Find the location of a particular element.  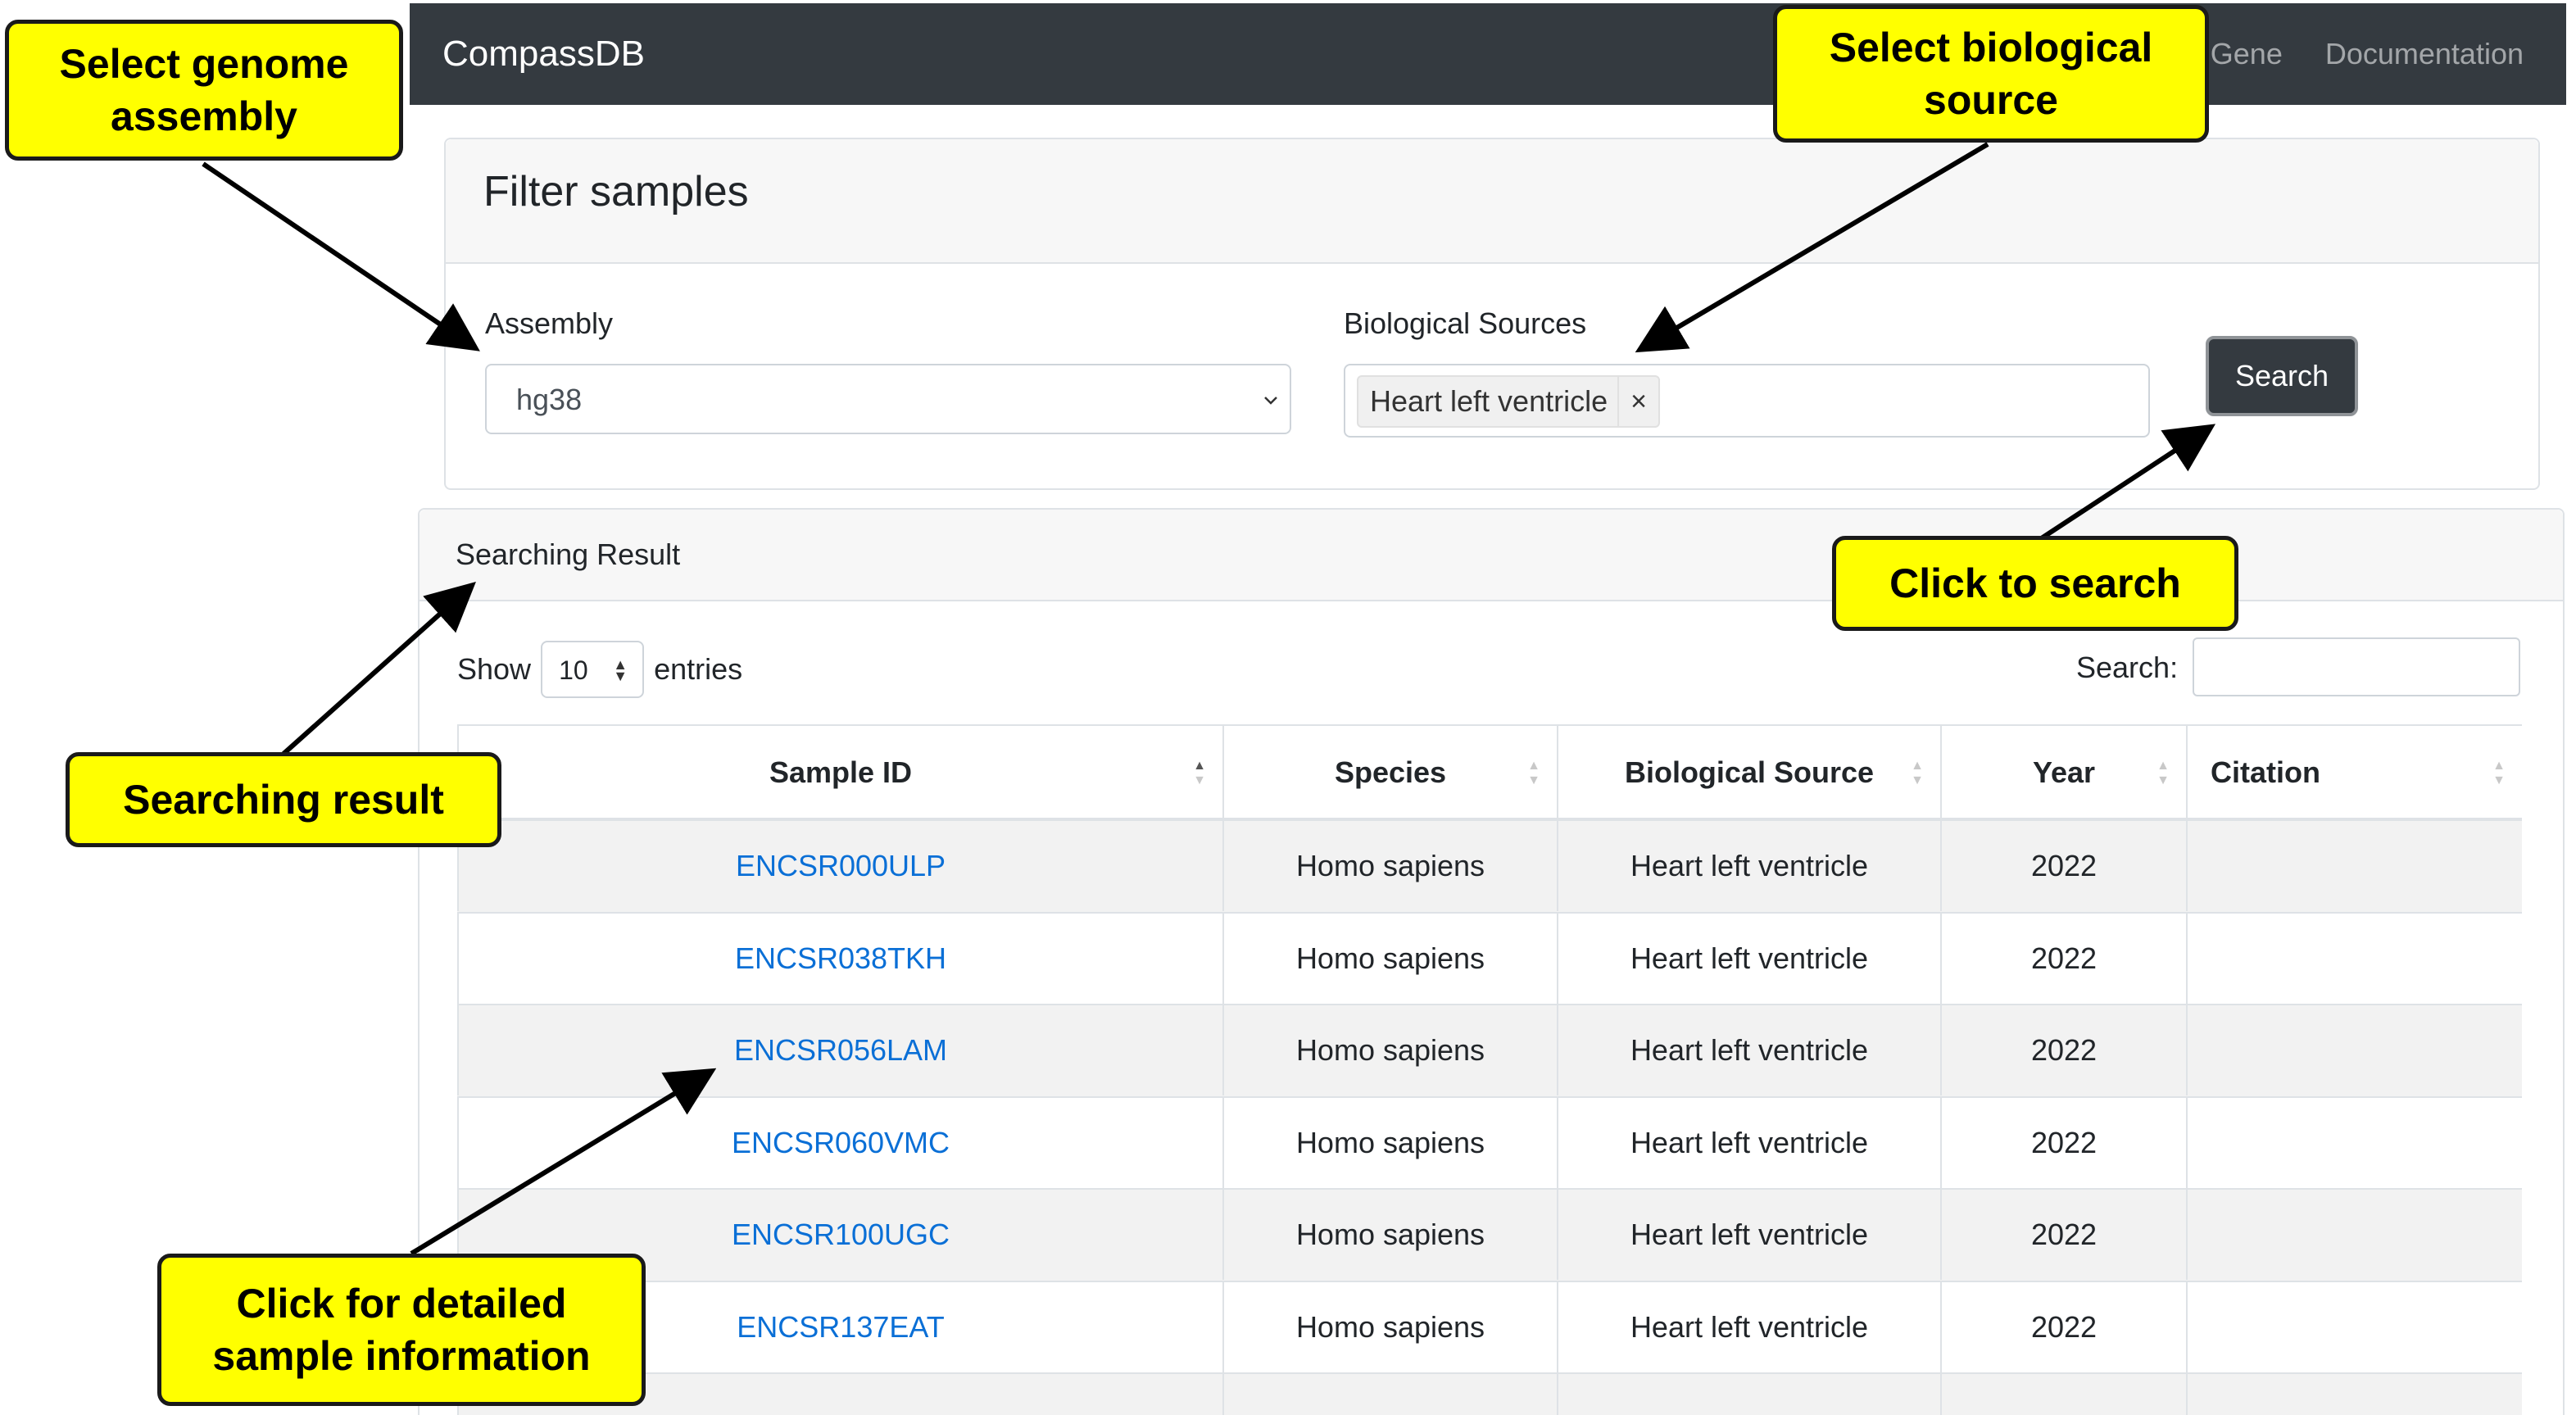

cell-sample-id: ENCSR056LAM is located at coordinates (840, 1050).